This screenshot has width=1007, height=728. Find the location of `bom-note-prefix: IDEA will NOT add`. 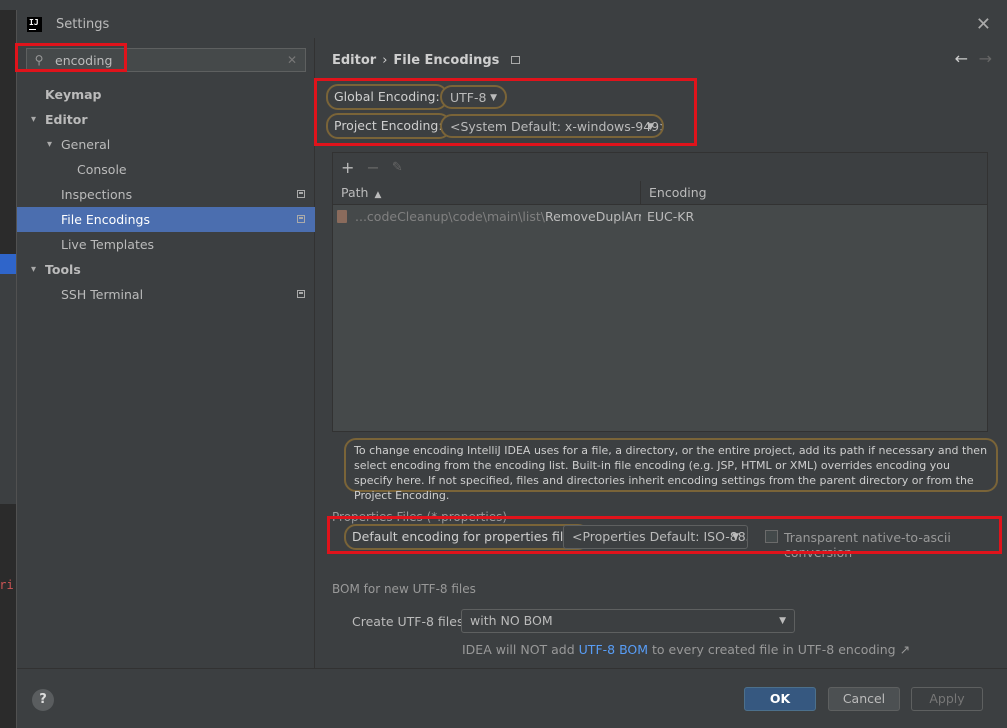

bom-note-prefix: IDEA will NOT add is located at coordinates (520, 649).